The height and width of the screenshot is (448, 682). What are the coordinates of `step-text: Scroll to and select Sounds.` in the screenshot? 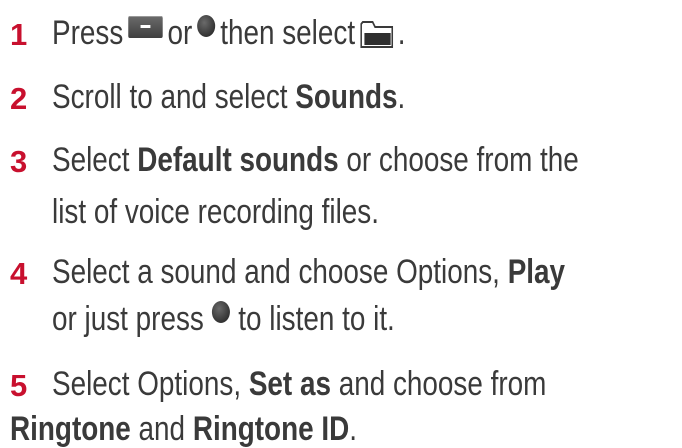 It's located at (229, 97).